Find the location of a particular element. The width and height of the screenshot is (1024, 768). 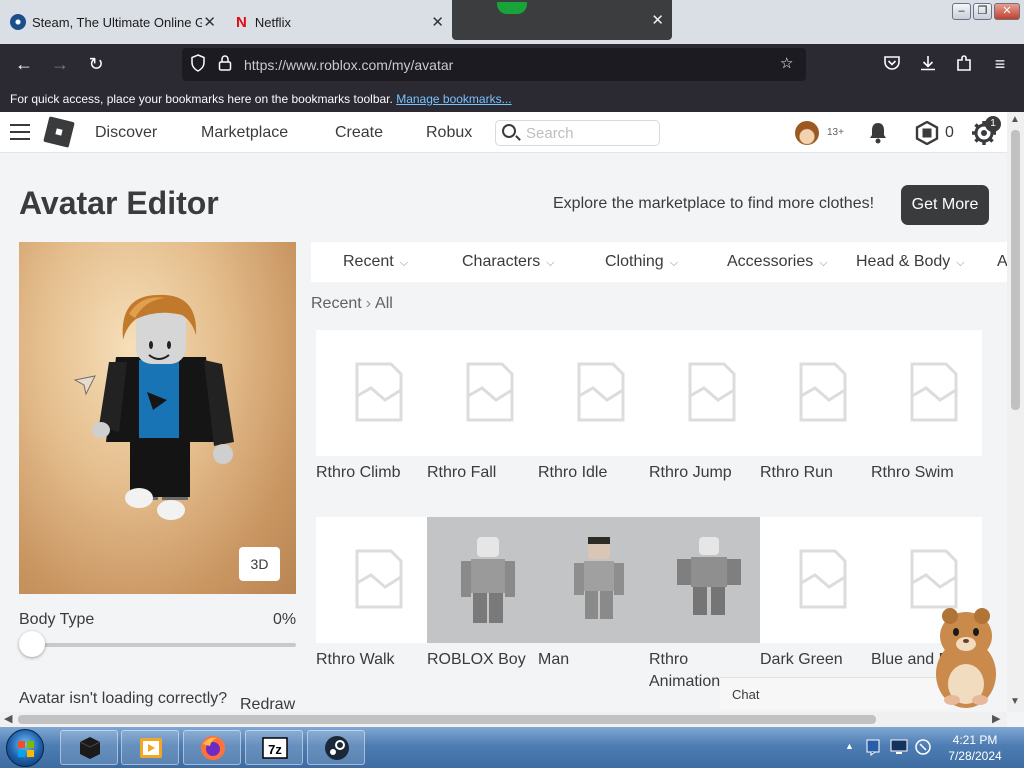

search-icon is located at coordinates (509, 131).